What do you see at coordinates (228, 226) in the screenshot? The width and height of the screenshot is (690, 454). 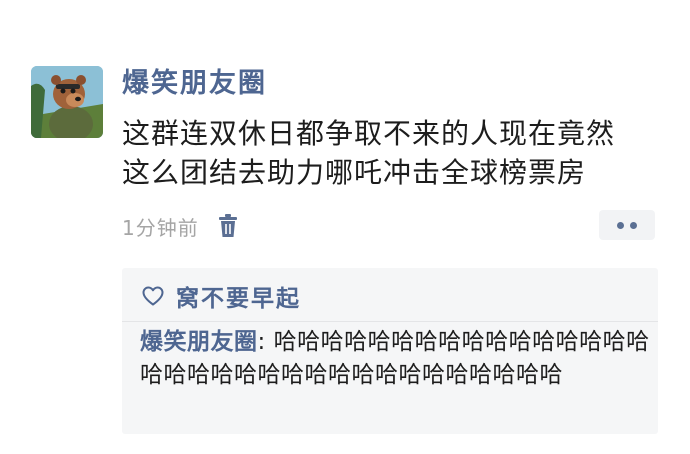 I see `trash-icon` at bounding box center [228, 226].